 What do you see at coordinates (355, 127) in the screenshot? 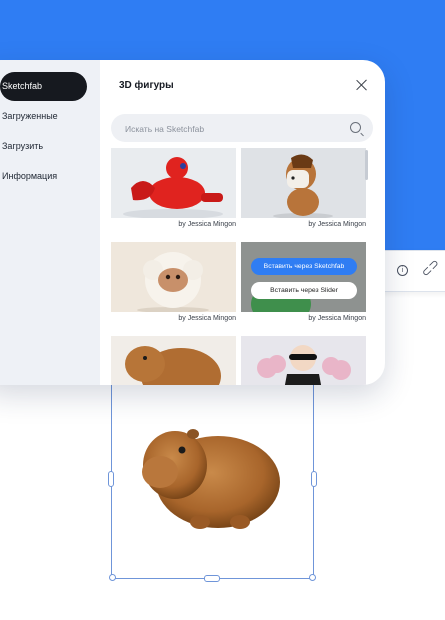
I see `search-icon` at bounding box center [355, 127].